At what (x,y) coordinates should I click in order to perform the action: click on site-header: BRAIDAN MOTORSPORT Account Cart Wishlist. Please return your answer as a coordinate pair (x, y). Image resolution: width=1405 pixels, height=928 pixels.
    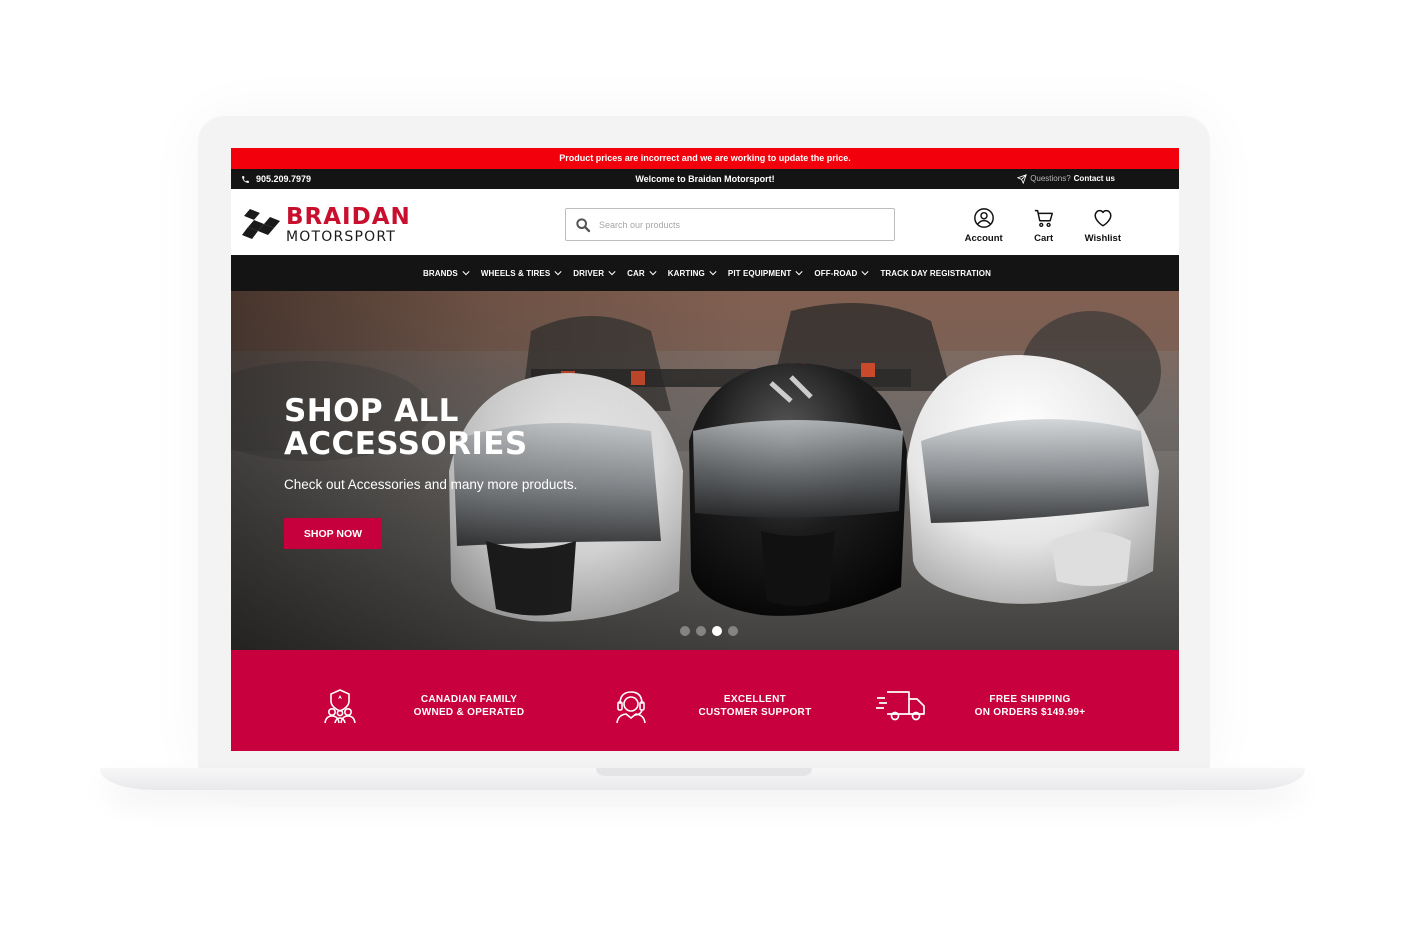
    Looking at the image, I should click on (705, 222).